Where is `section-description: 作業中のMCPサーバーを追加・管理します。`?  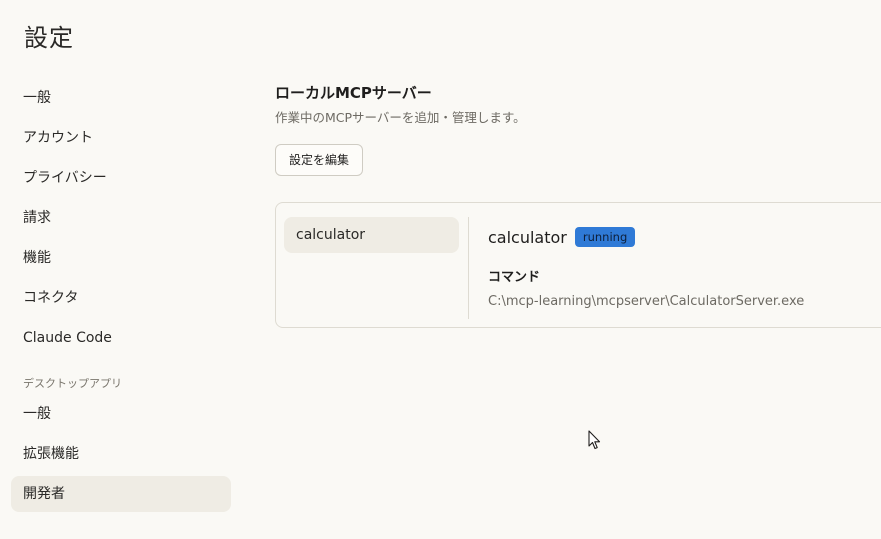 section-description: 作業中のMCPサーバーを追加・管理します。 is located at coordinates (400, 117).